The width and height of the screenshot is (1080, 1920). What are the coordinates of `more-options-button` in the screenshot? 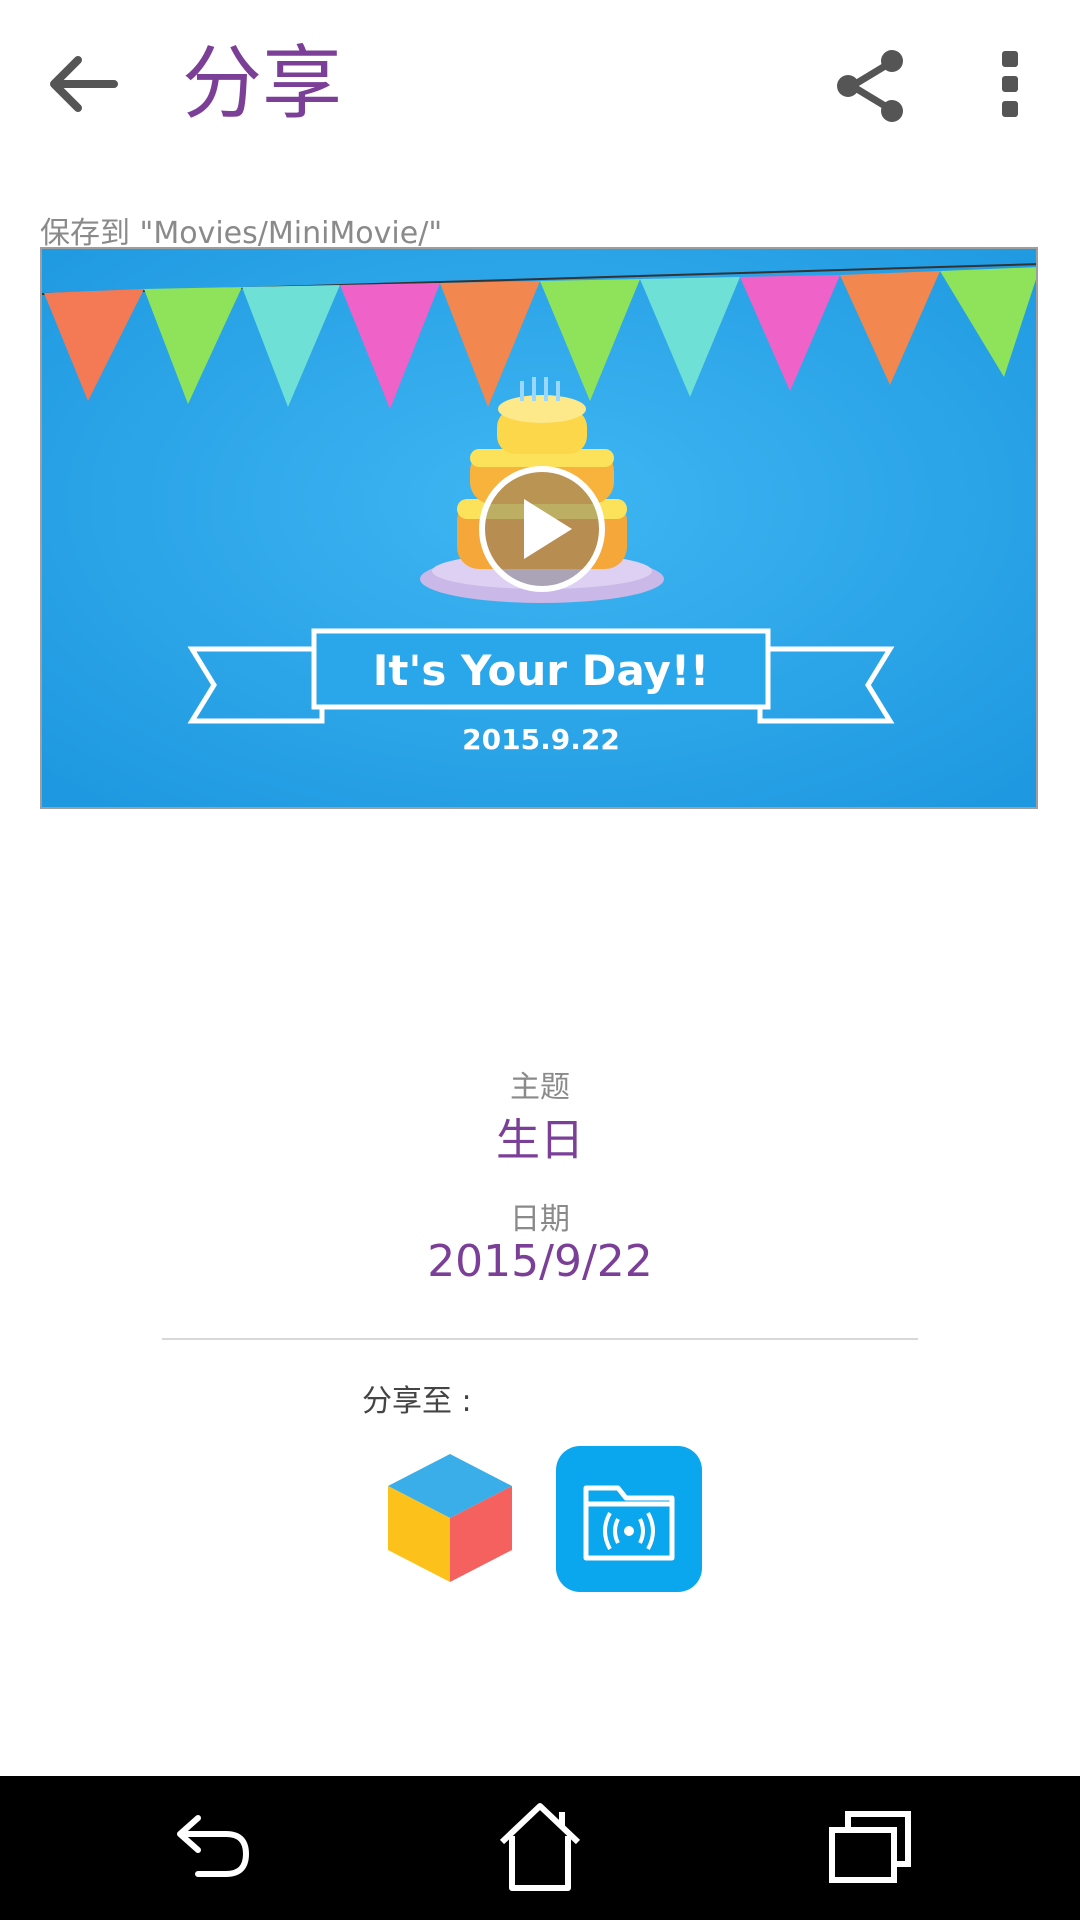 It's located at (1010, 84).